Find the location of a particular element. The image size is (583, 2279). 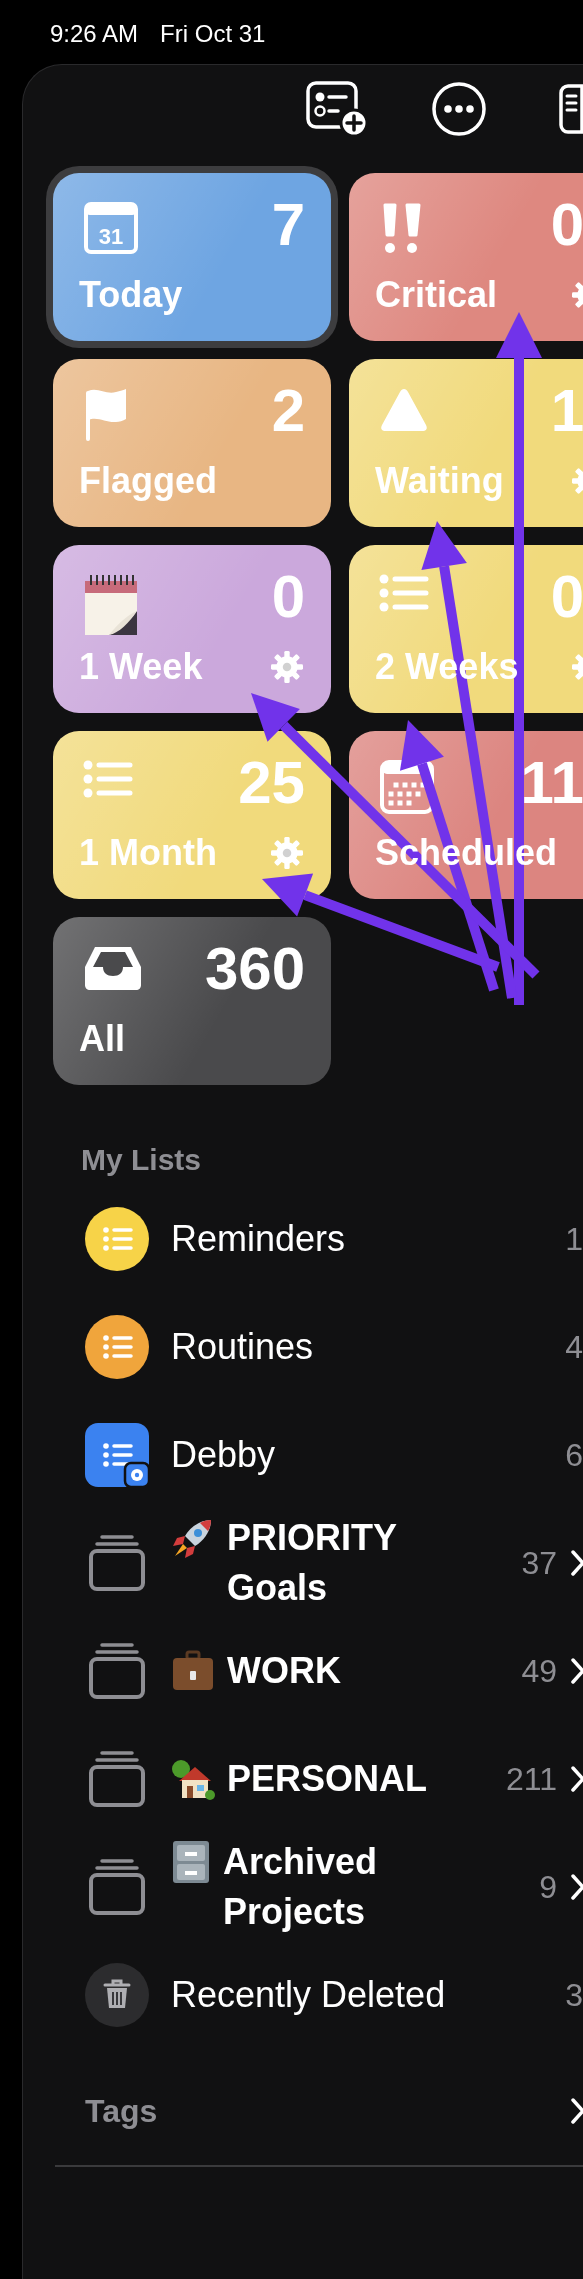

list-name: PRIORITY Goals is located at coordinates (349, 1563).